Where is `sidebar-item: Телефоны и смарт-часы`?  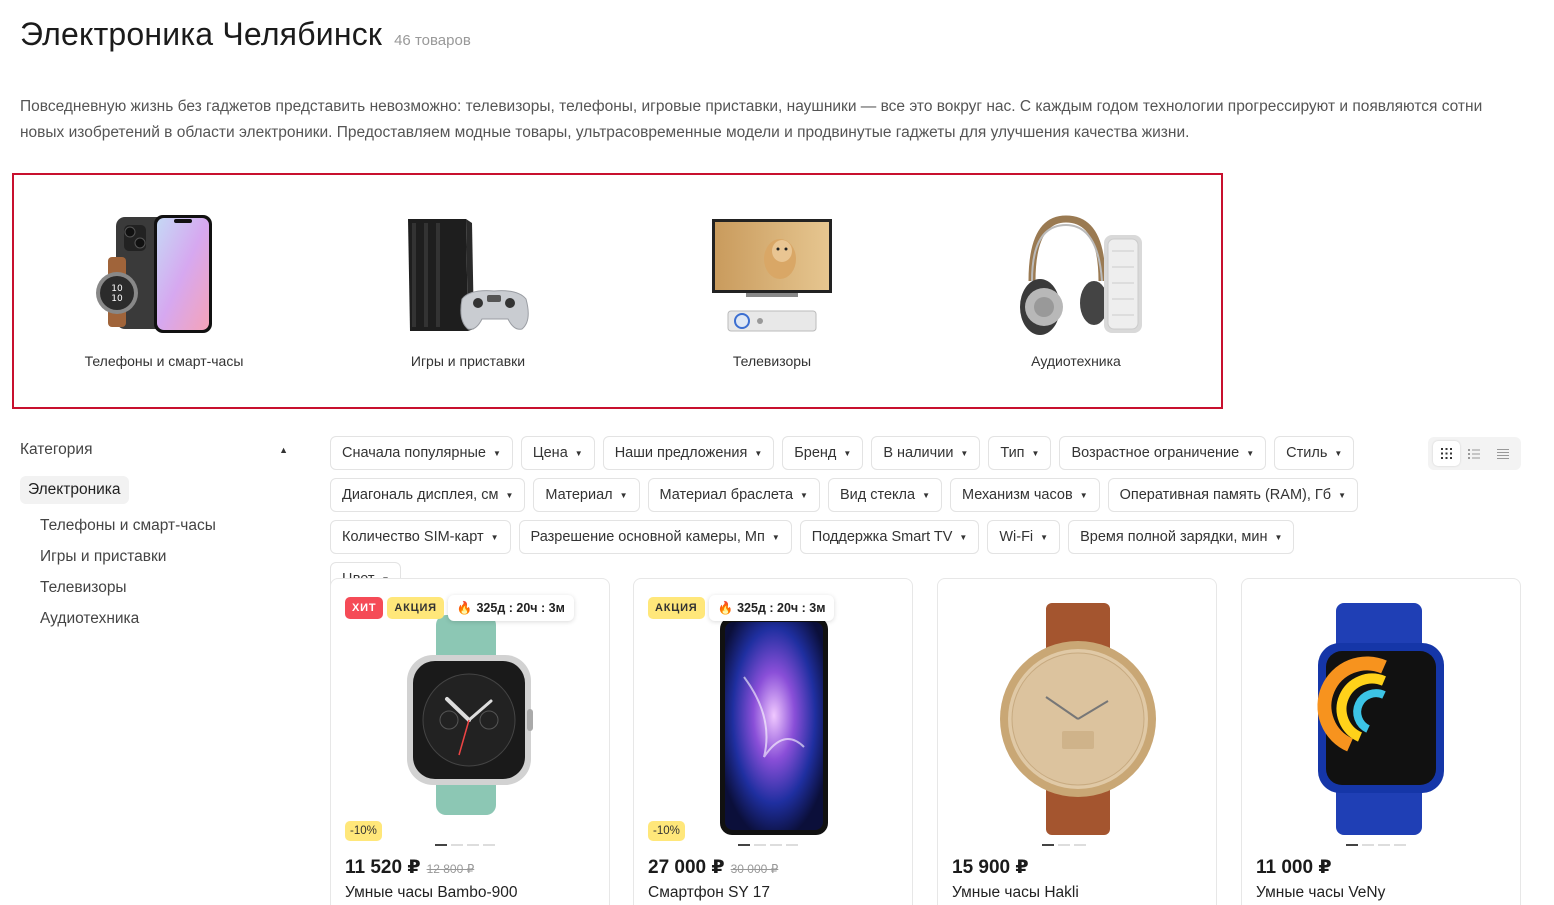 sidebar-item: Телефоны и смарт-часы is located at coordinates (170, 525).